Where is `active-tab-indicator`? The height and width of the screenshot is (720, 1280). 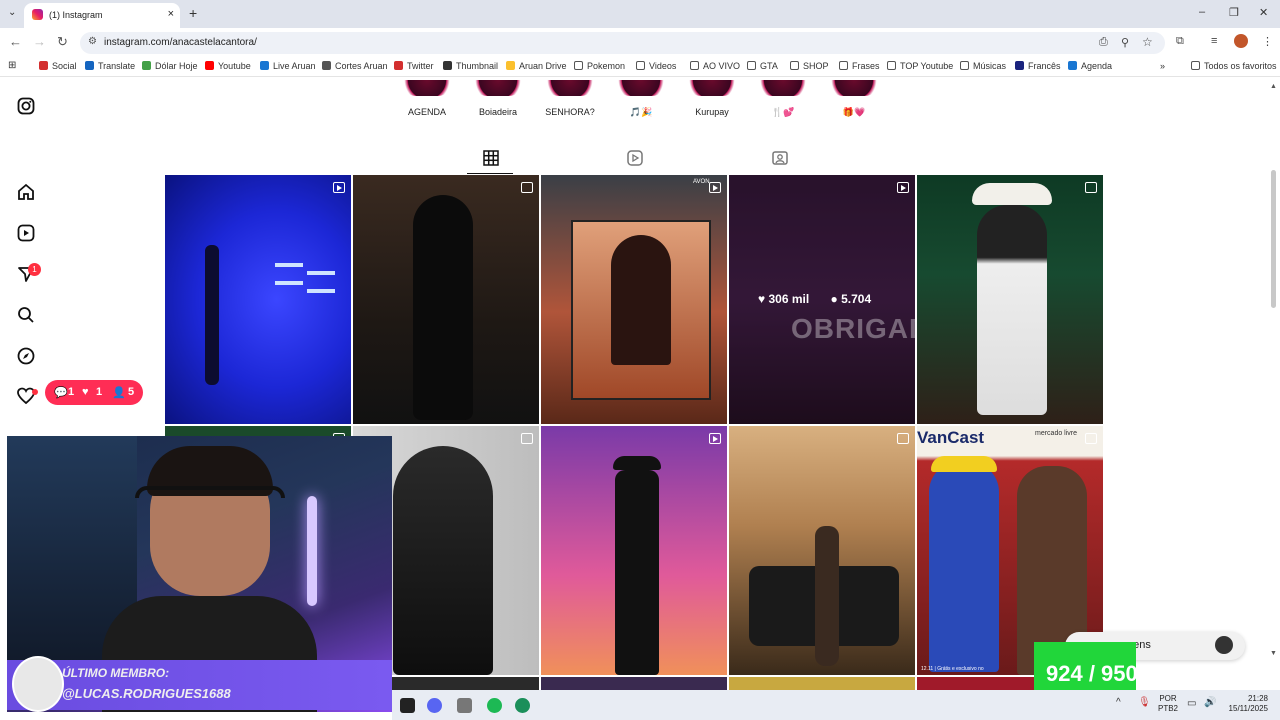 active-tab-indicator is located at coordinates (490, 173).